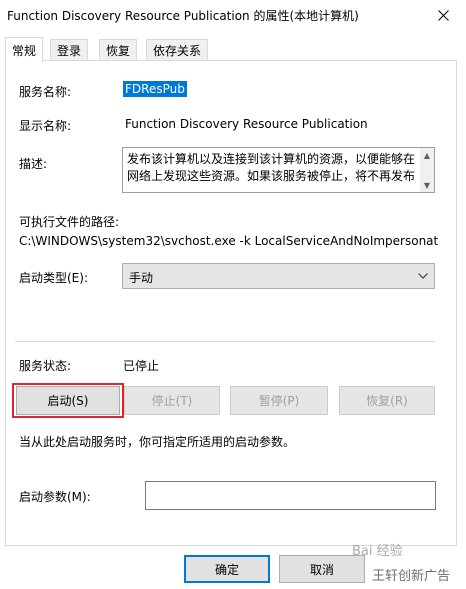 The width and height of the screenshot is (466, 589). Describe the element at coordinates (423, 276) in the screenshot. I see `chevron-down-icon` at that location.